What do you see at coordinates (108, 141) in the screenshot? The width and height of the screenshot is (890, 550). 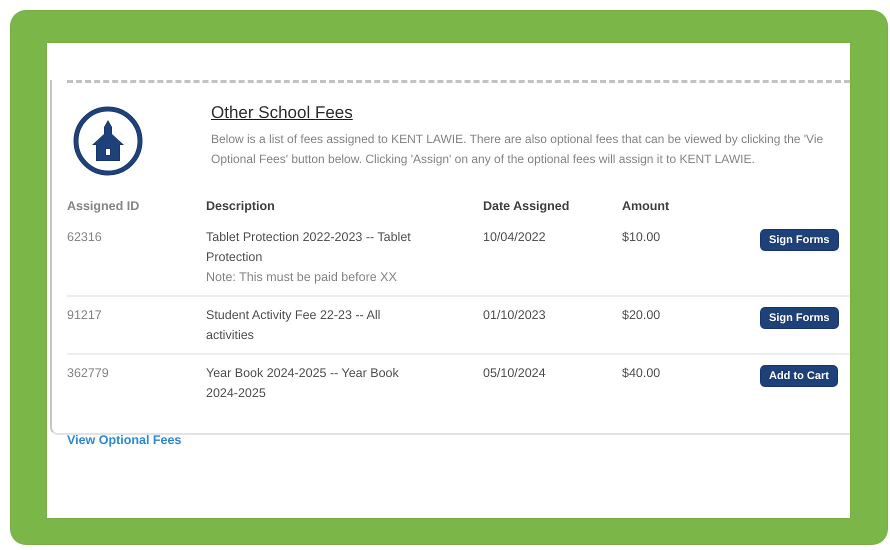 I see `schoolhouse-icon` at bounding box center [108, 141].